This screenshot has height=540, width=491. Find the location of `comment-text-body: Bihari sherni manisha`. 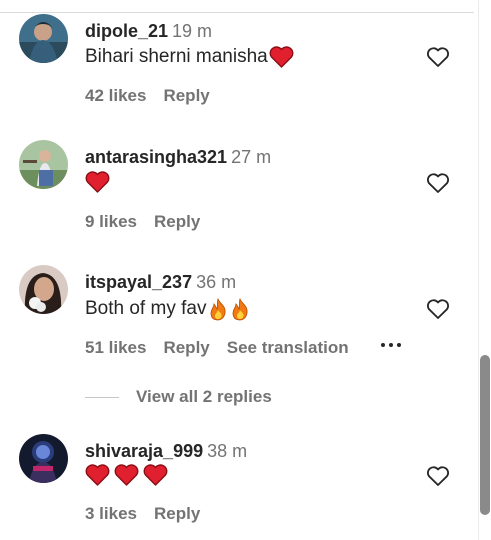

comment-text-body: Bihari sherni manisha is located at coordinates (176, 56).